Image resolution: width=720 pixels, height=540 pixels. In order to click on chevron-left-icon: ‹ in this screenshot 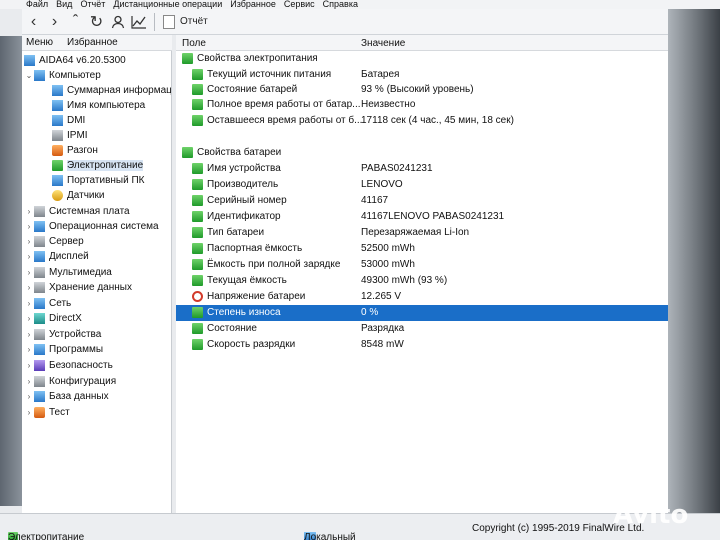, I will do `click(33, 21)`.